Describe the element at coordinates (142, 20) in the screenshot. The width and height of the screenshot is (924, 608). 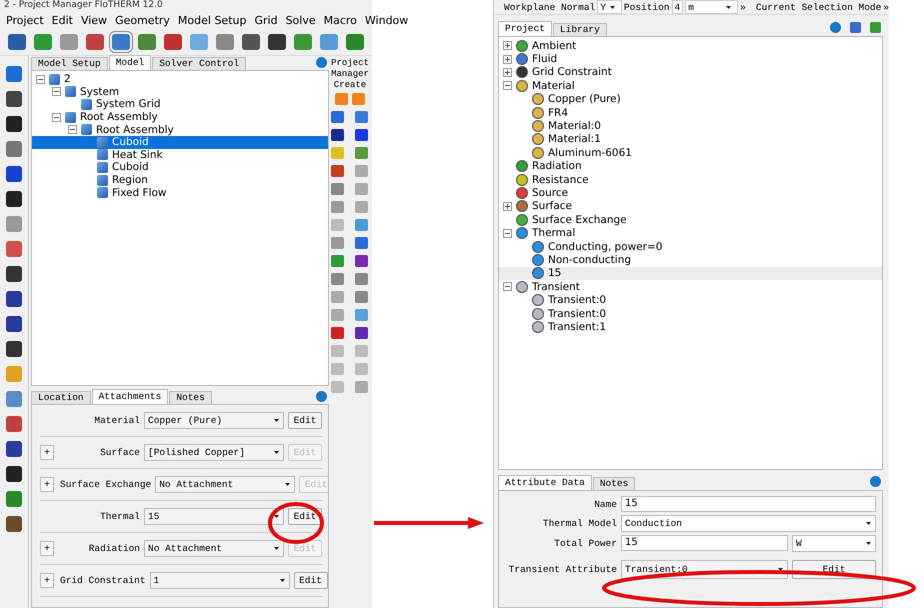
I see `menu-item: Geometry` at that location.